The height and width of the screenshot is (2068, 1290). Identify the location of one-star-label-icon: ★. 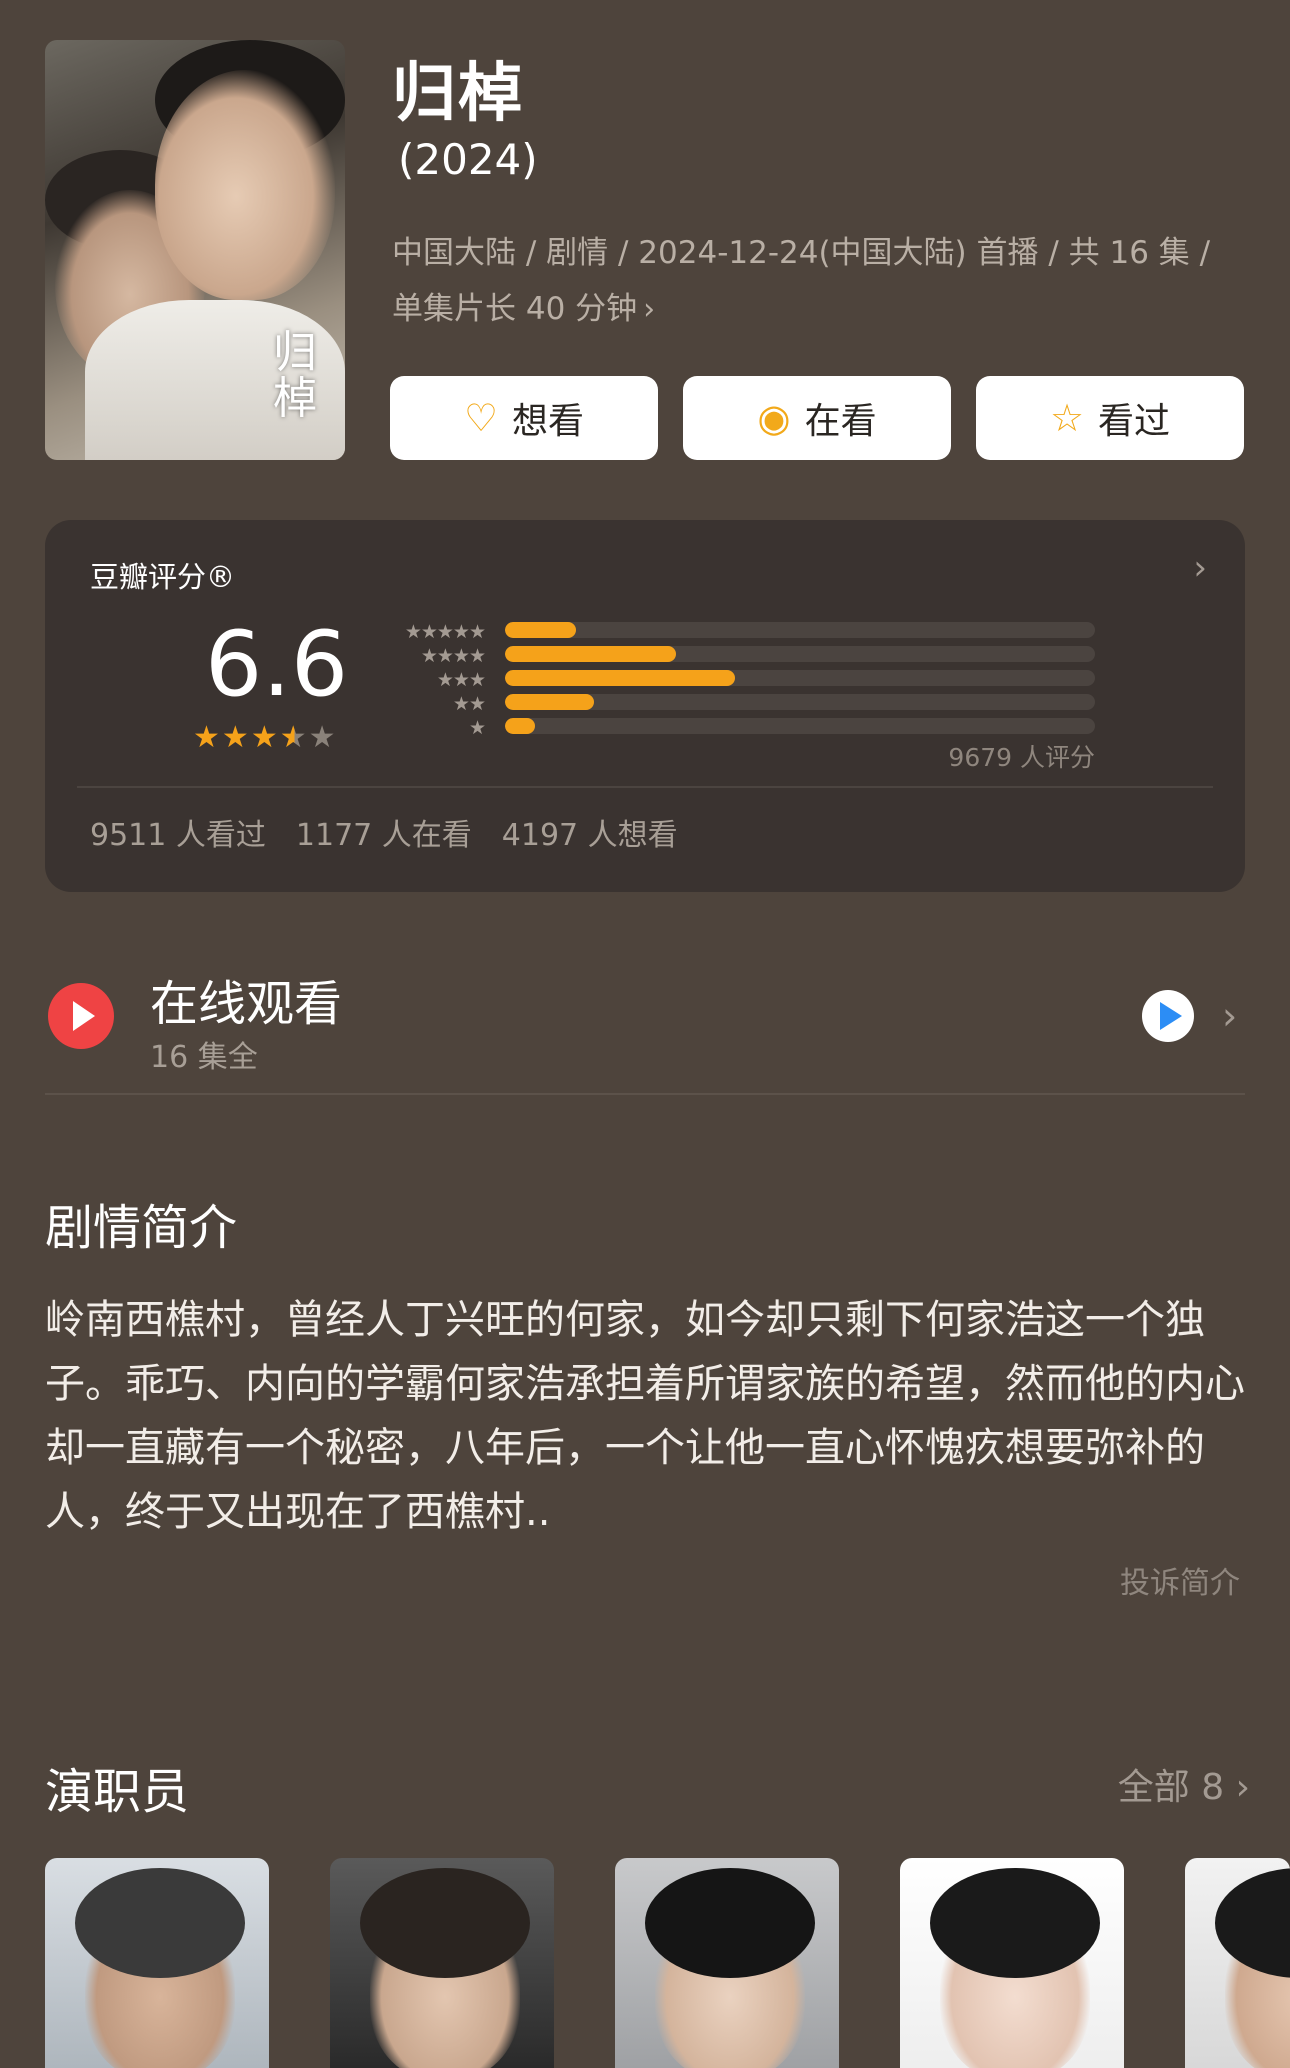
(477, 728).